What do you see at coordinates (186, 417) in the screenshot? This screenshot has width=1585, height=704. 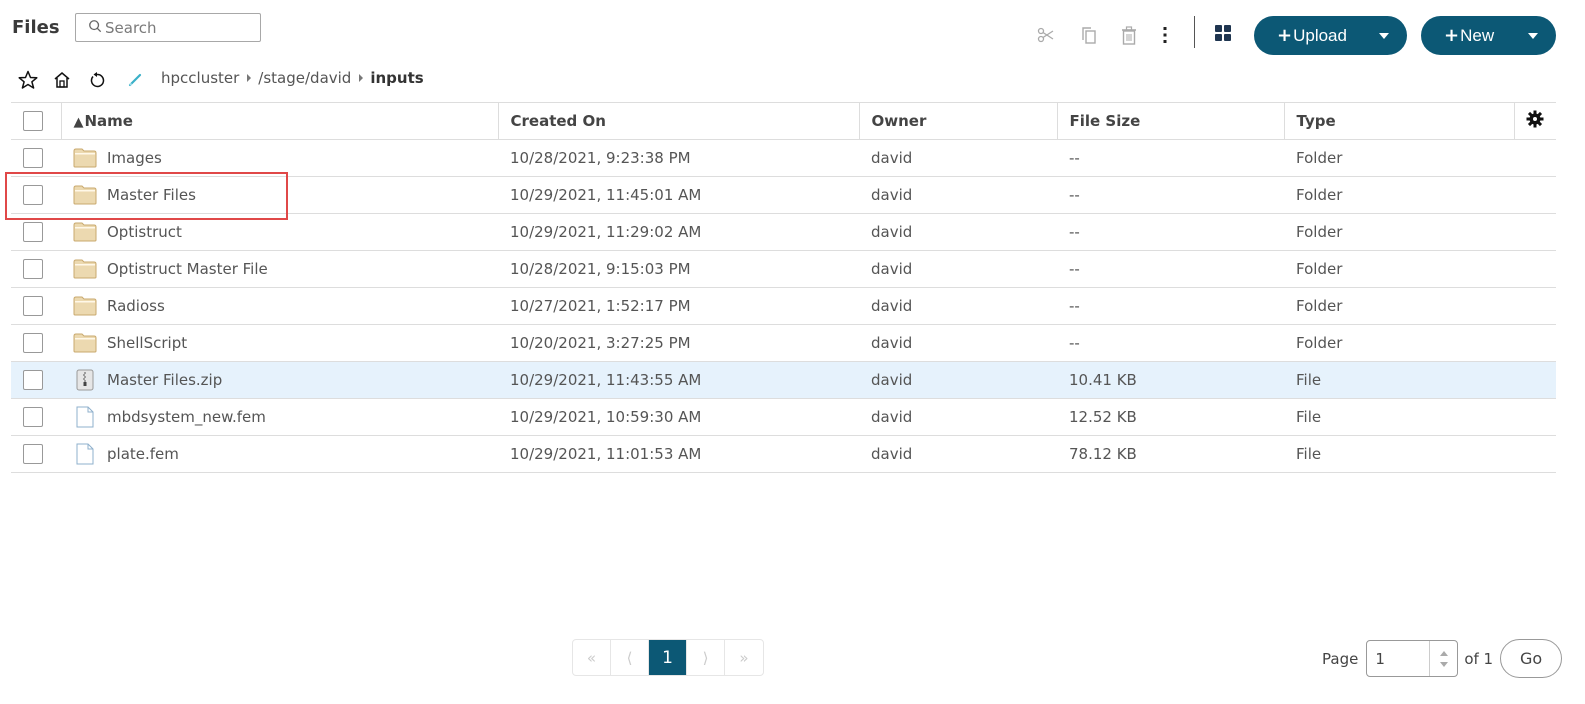 I see `file-name: mbdsystem_new.fem` at bounding box center [186, 417].